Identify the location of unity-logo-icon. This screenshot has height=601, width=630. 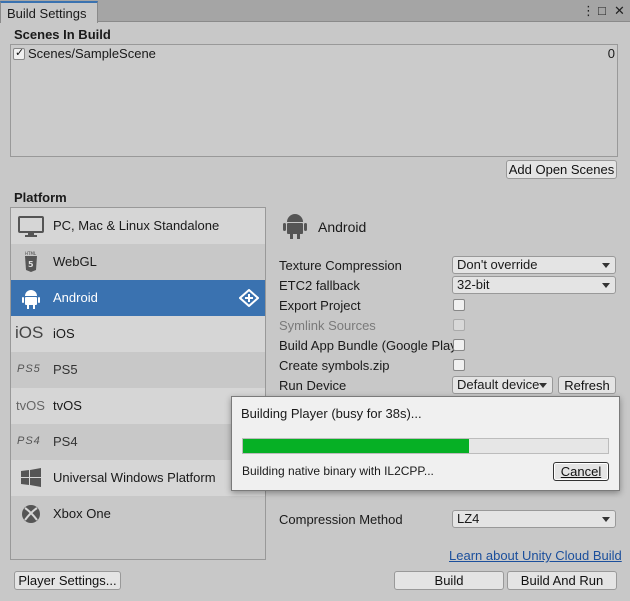
(249, 298).